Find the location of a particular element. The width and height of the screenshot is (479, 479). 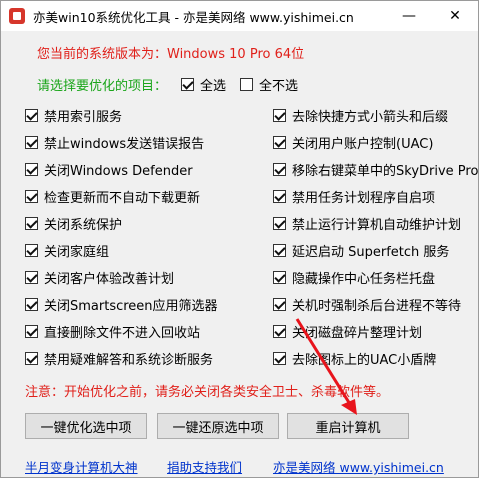

option-left-7: 关闭Smartscreen应用筛选器 is located at coordinates (121, 304).